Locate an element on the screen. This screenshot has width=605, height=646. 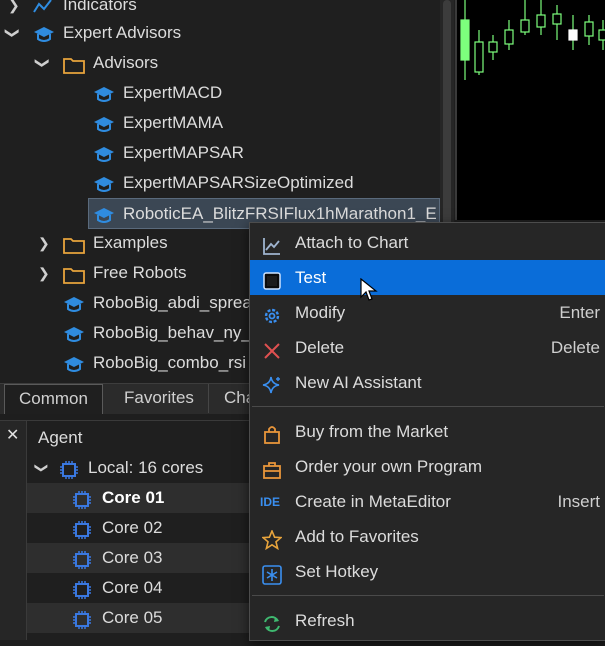
price-chart is located at coordinates (530, 110).